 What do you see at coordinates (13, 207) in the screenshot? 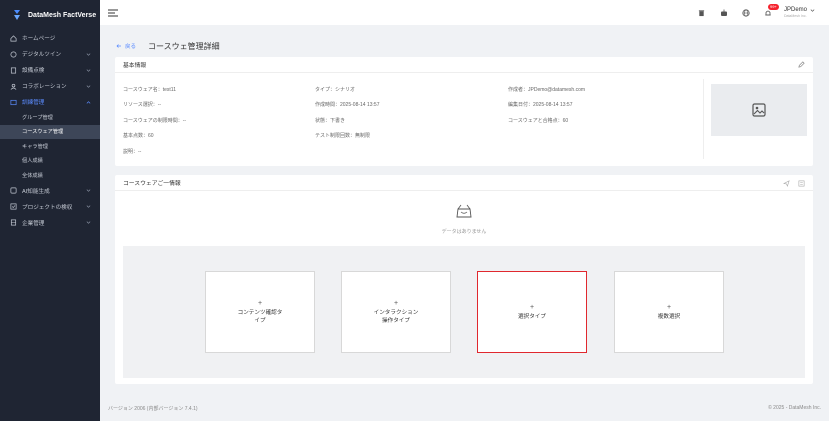
I see `check-icon` at bounding box center [13, 207].